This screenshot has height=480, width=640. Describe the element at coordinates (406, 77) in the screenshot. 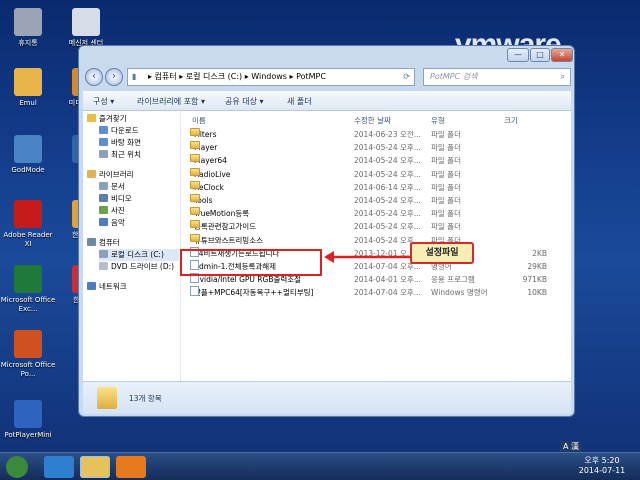

I see `refresh-icon: ⟳` at that location.